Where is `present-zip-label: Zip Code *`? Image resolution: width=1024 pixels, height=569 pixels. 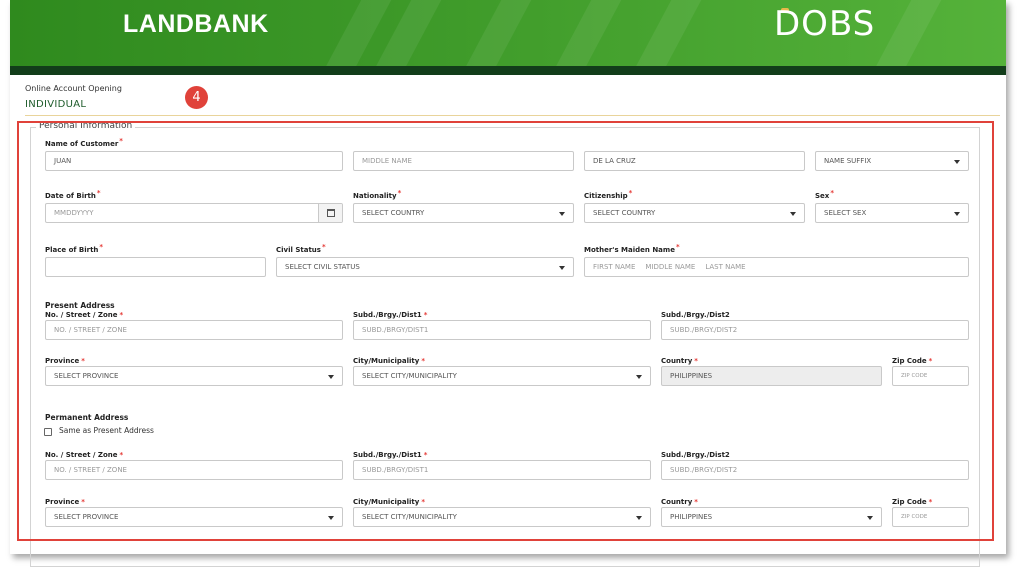 present-zip-label: Zip Code * is located at coordinates (912, 361).